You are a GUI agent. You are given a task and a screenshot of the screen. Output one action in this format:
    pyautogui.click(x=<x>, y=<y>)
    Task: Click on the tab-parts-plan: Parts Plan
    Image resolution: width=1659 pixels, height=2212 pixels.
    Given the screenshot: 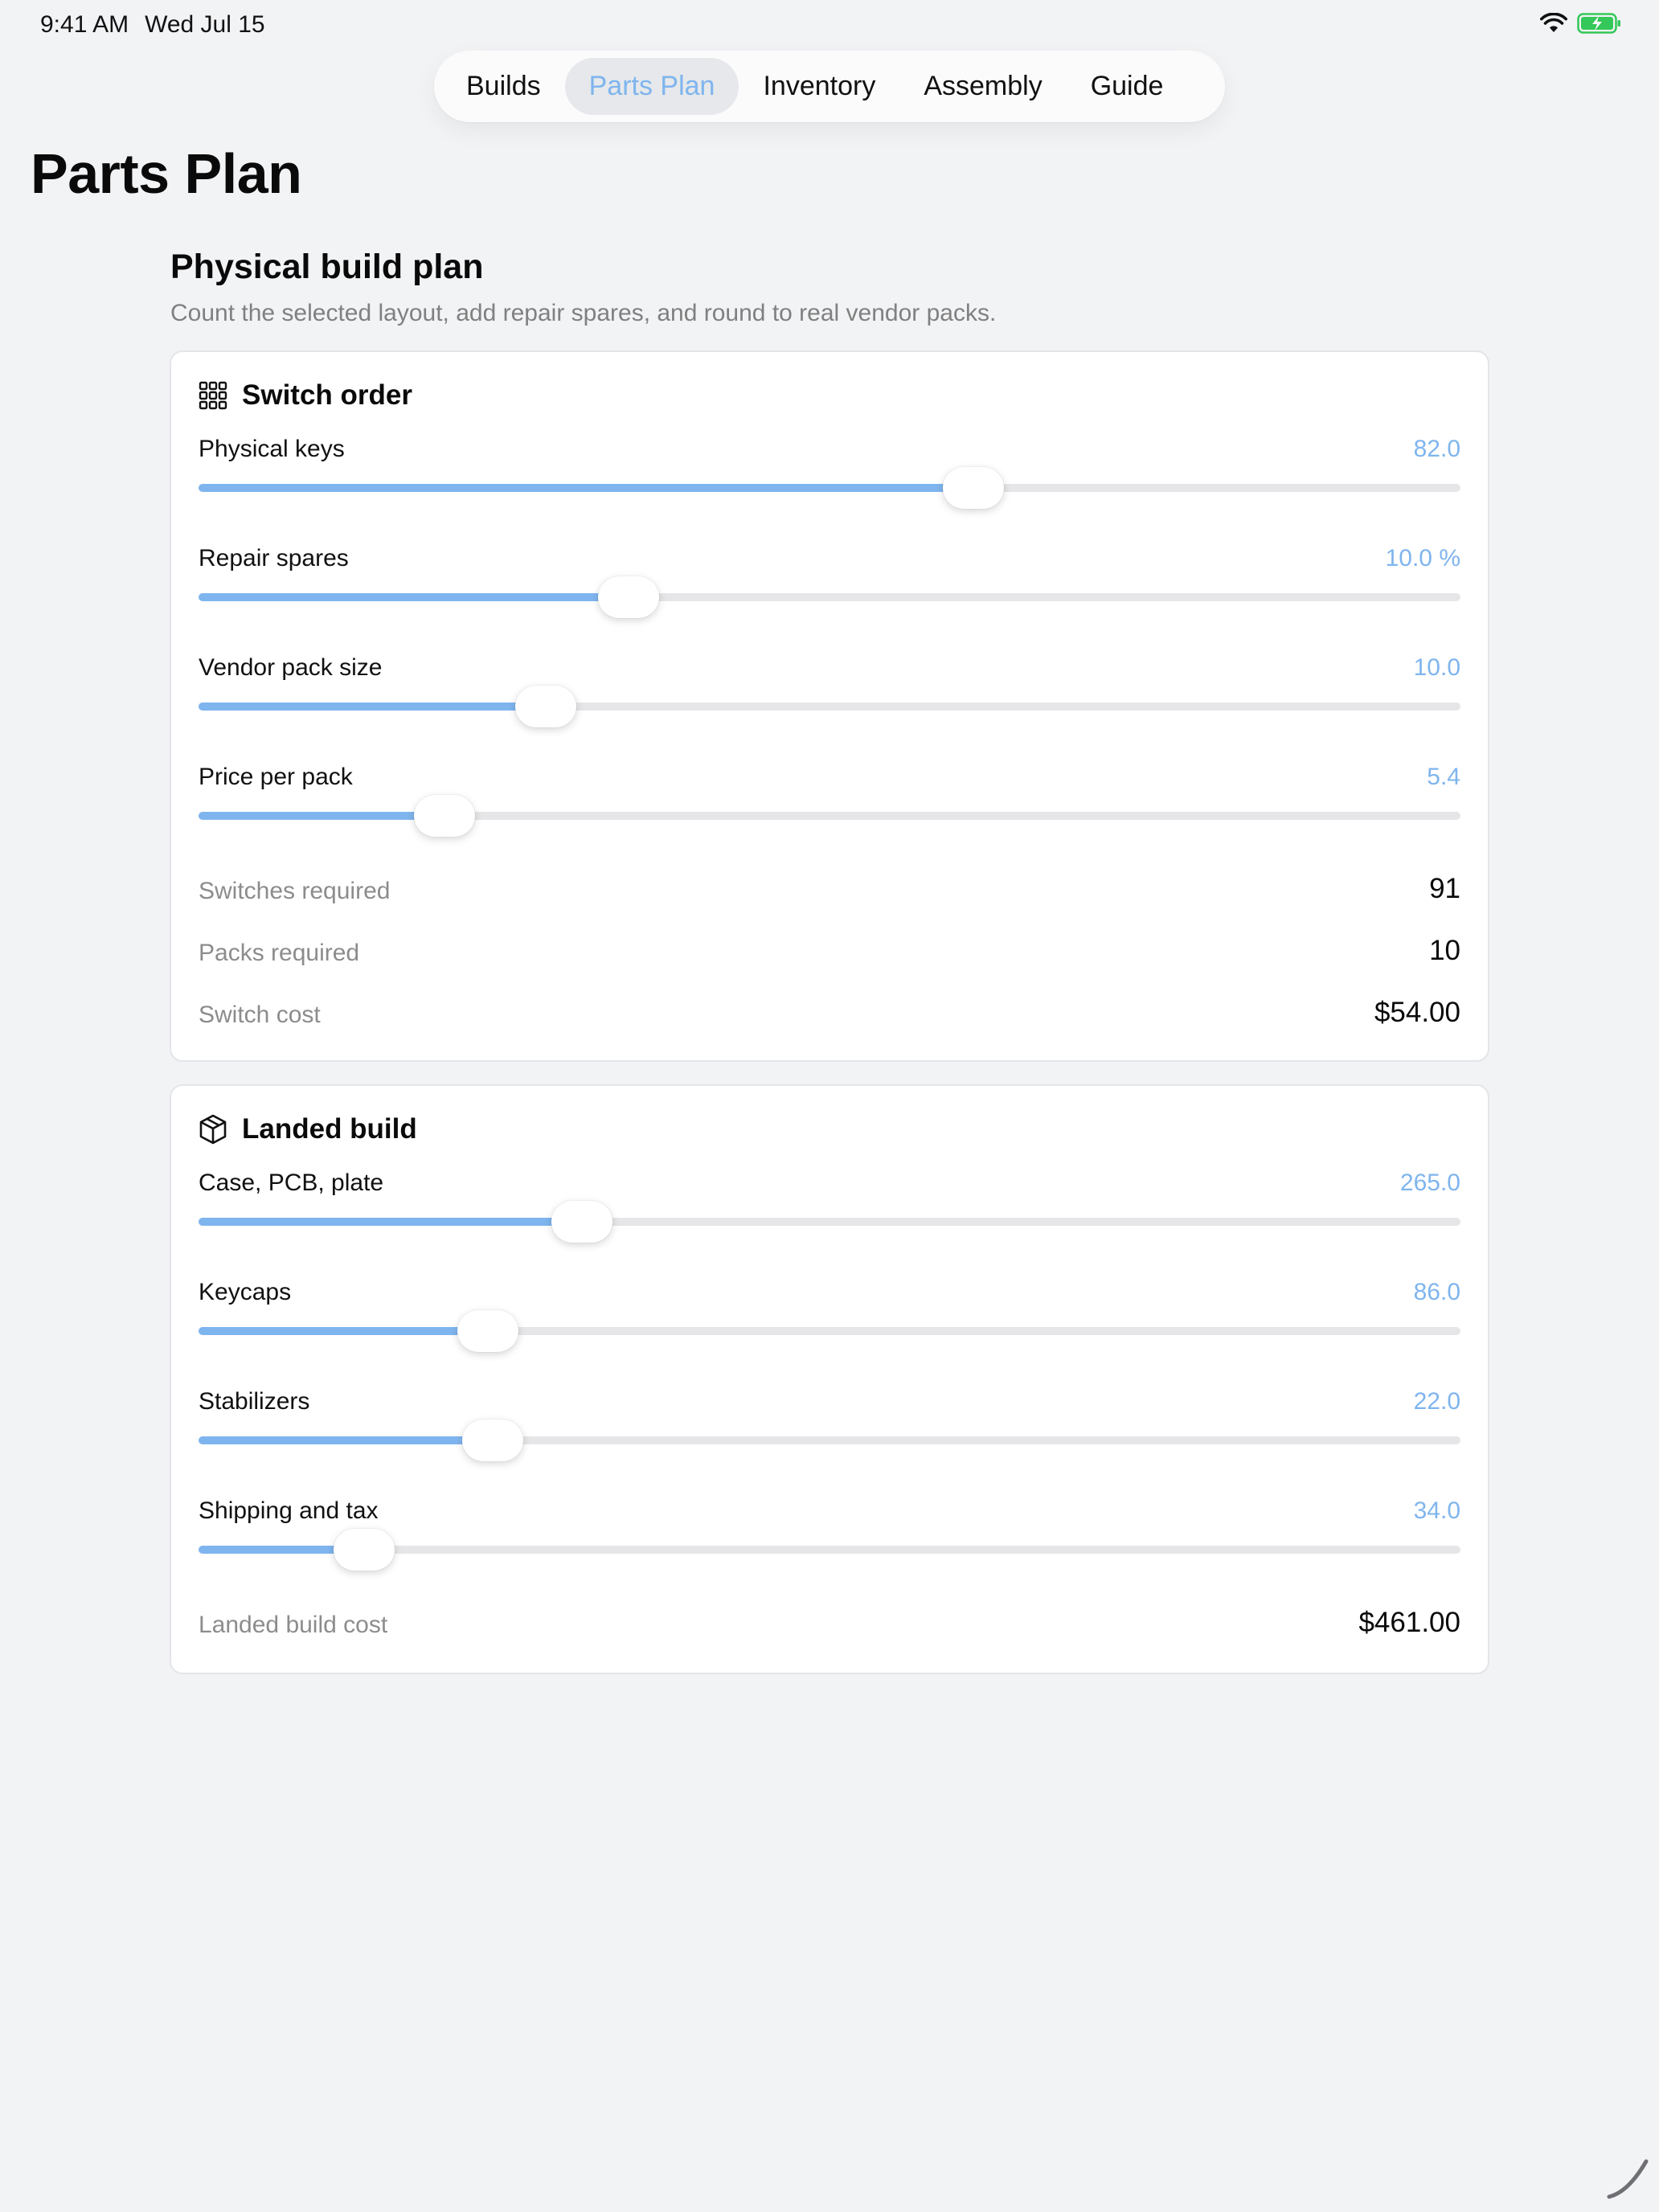 What is the action you would take?
    pyautogui.click(x=651, y=86)
    